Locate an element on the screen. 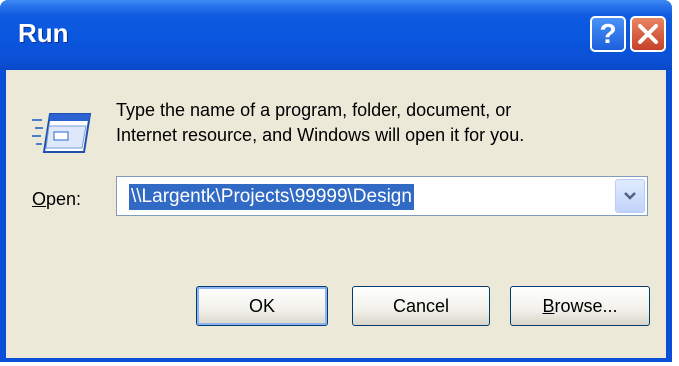 The height and width of the screenshot is (366, 679). help-button: ? is located at coordinates (608, 34).